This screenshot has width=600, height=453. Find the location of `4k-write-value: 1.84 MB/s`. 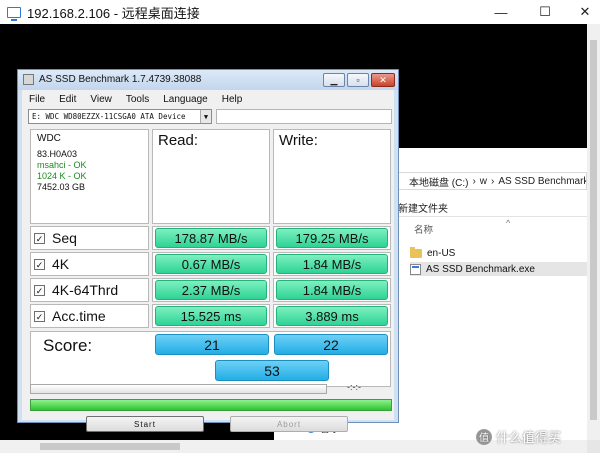

4k-write-value: 1.84 MB/s is located at coordinates (332, 264).